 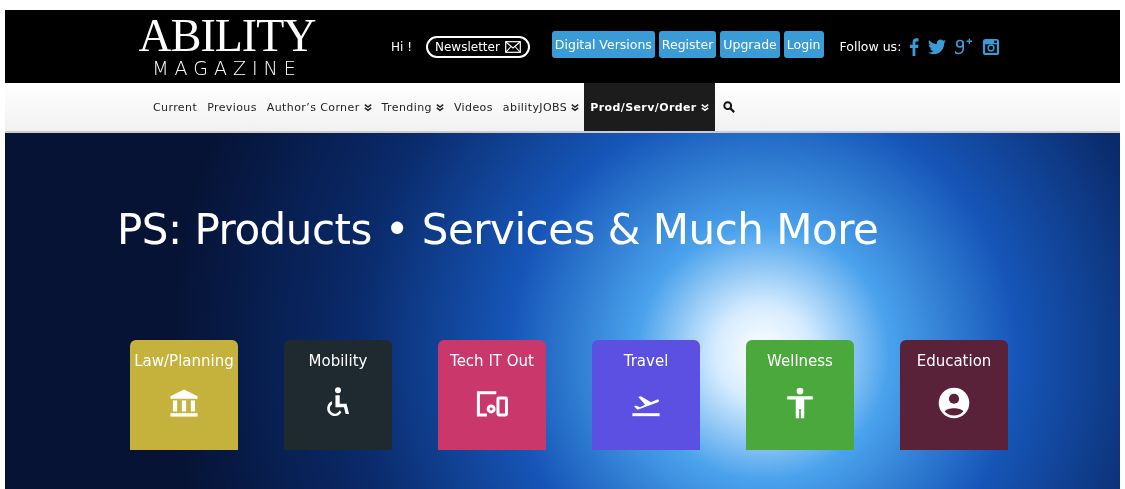 I want to click on nav-link: Author’s Corner, so click(x=319, y=107).